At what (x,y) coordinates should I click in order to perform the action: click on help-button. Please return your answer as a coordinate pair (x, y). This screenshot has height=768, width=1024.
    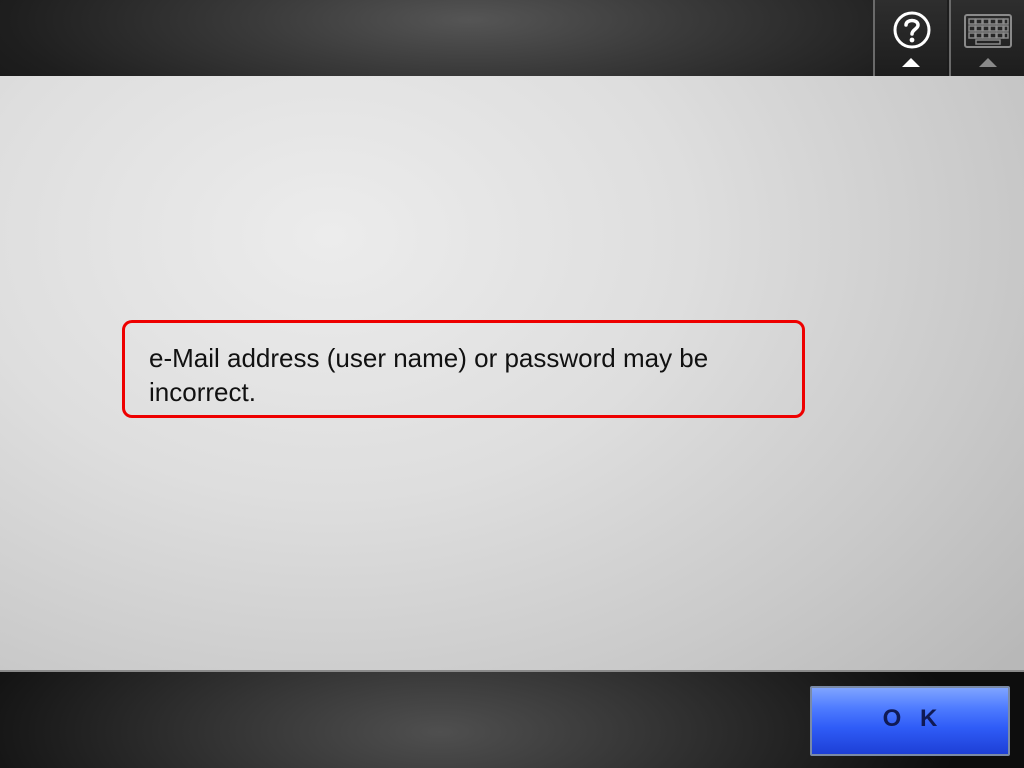
    Looking at the image, I should click on (910, 38).